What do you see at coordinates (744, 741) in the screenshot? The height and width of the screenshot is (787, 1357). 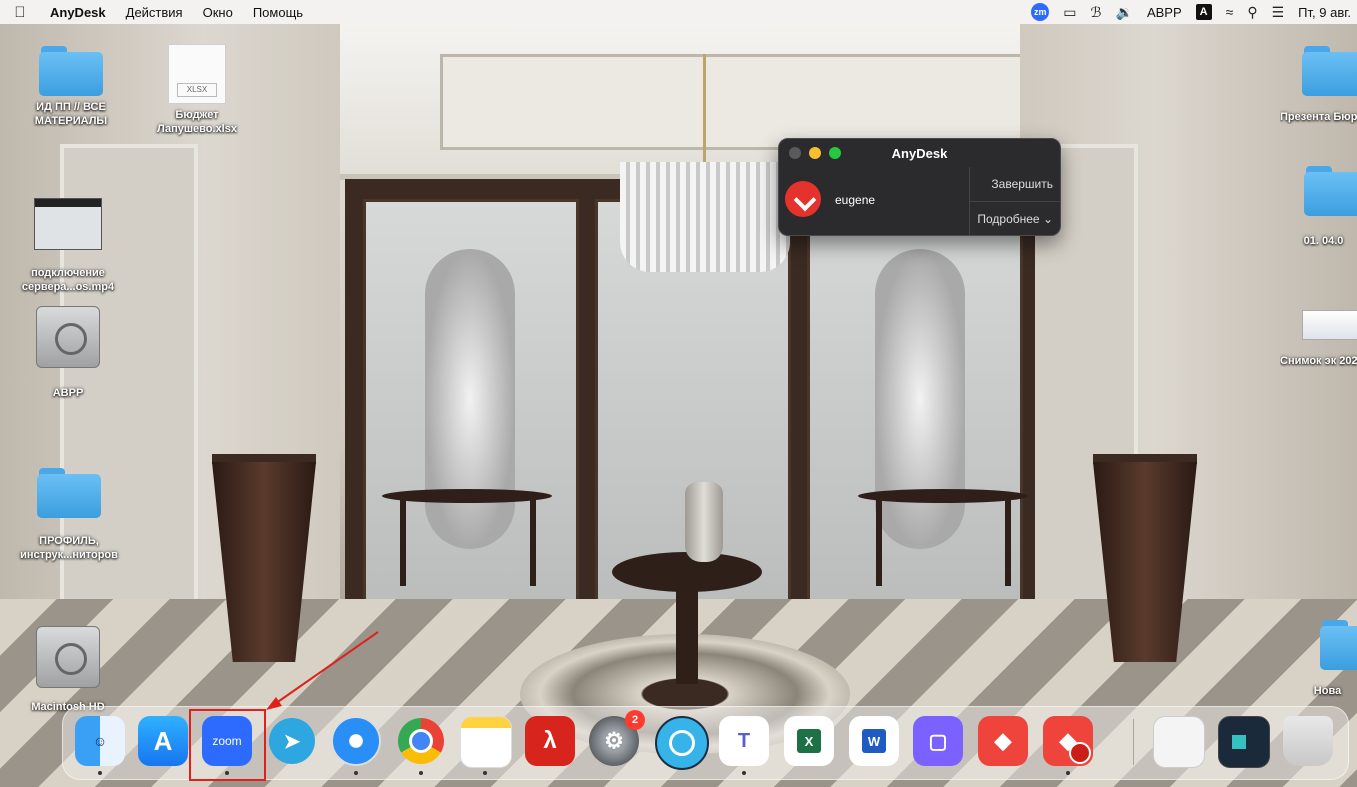 I see `dock-teams-icon: T` at bounding box center [744, 741].